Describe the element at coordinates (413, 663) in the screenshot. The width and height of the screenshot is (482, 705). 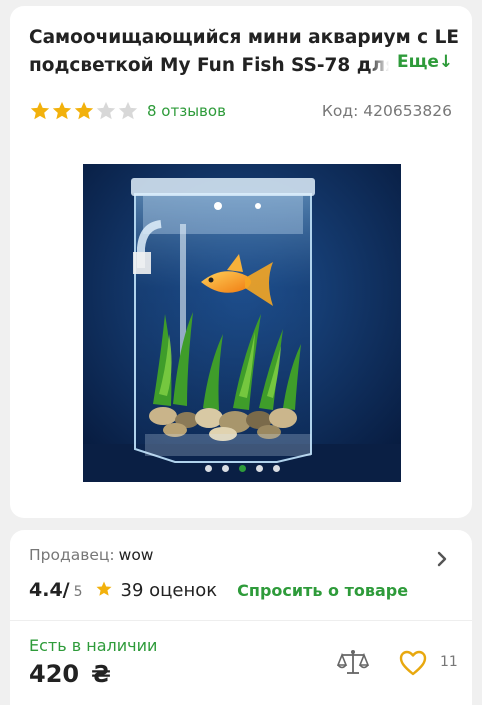
I see `heart-icon` at that location.